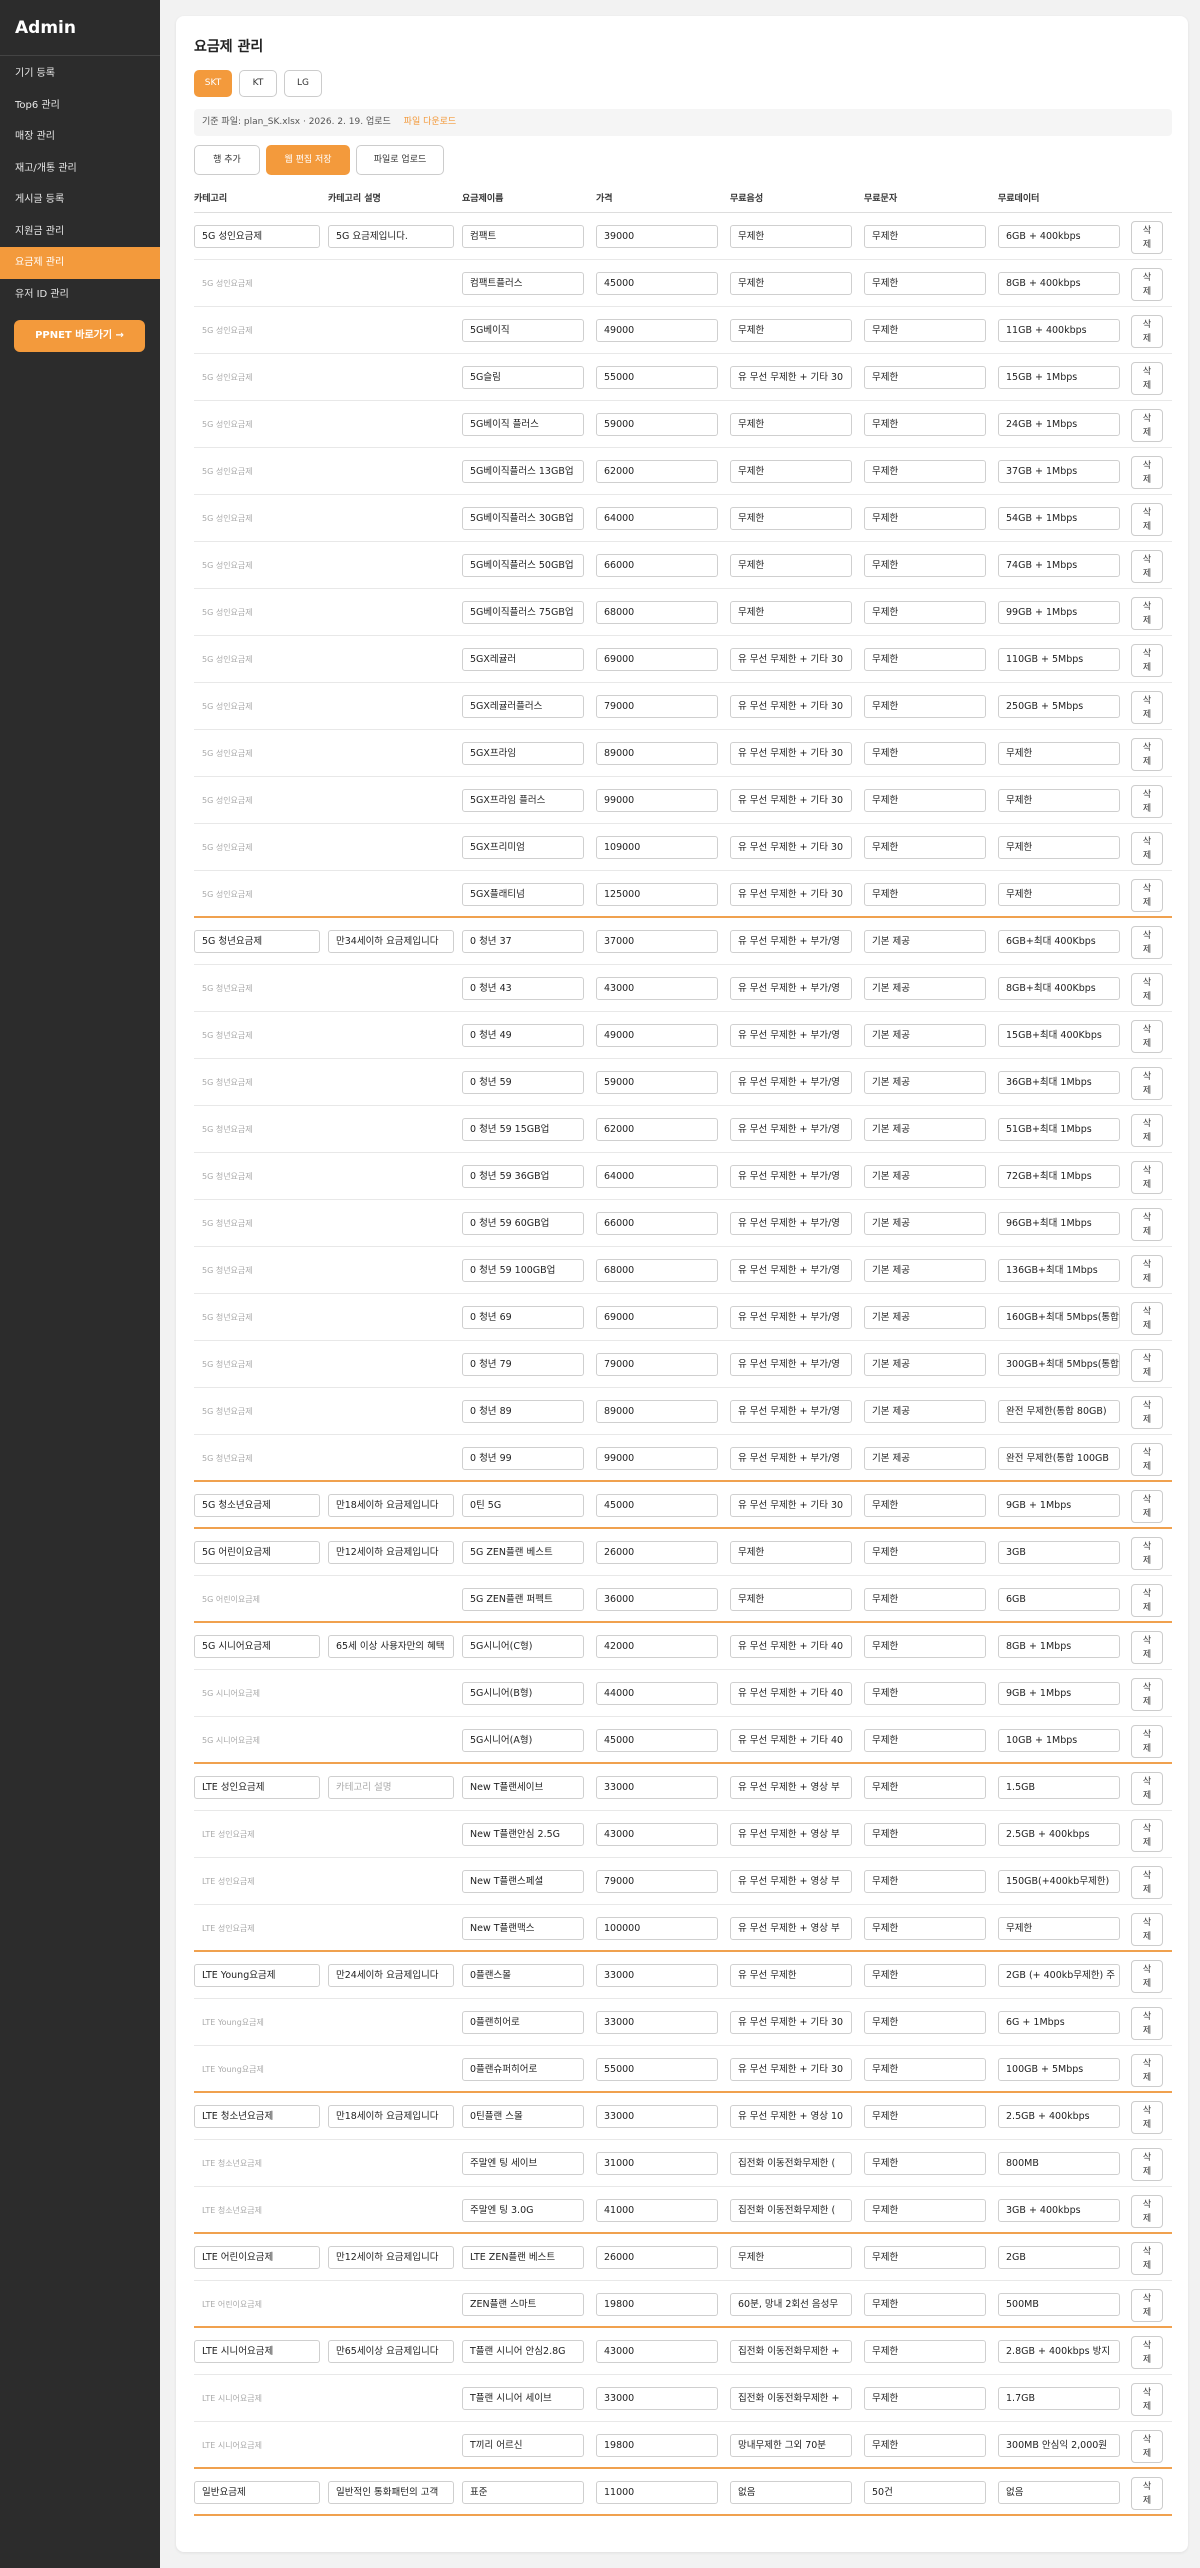  Describe the element at coordinates (523, 518) in the screenshot. I see `plan-name-input: 5G베이직플러스 30GB업` at that location.